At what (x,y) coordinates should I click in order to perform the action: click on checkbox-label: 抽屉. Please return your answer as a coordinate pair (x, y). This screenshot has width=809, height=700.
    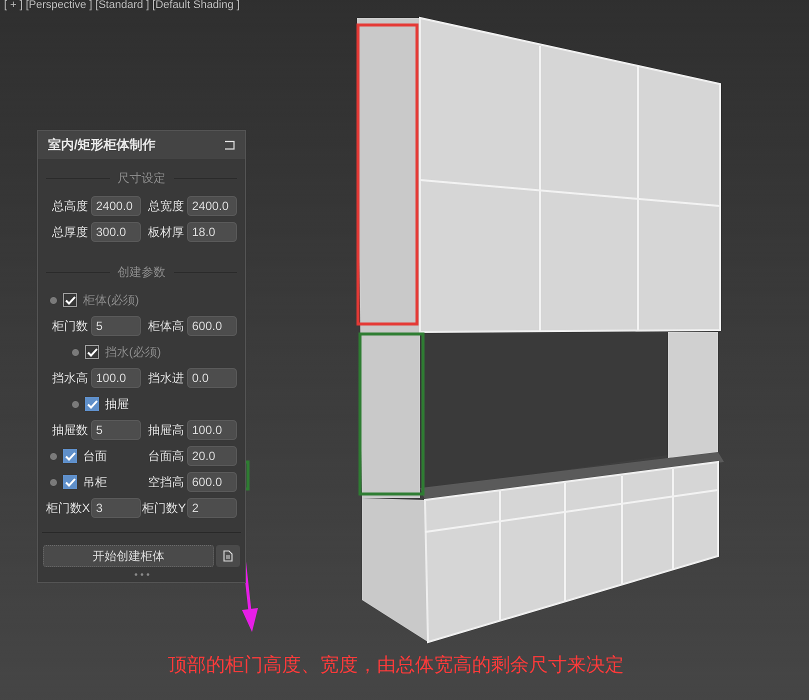
    Looking at the image, I should click on (117, 404).